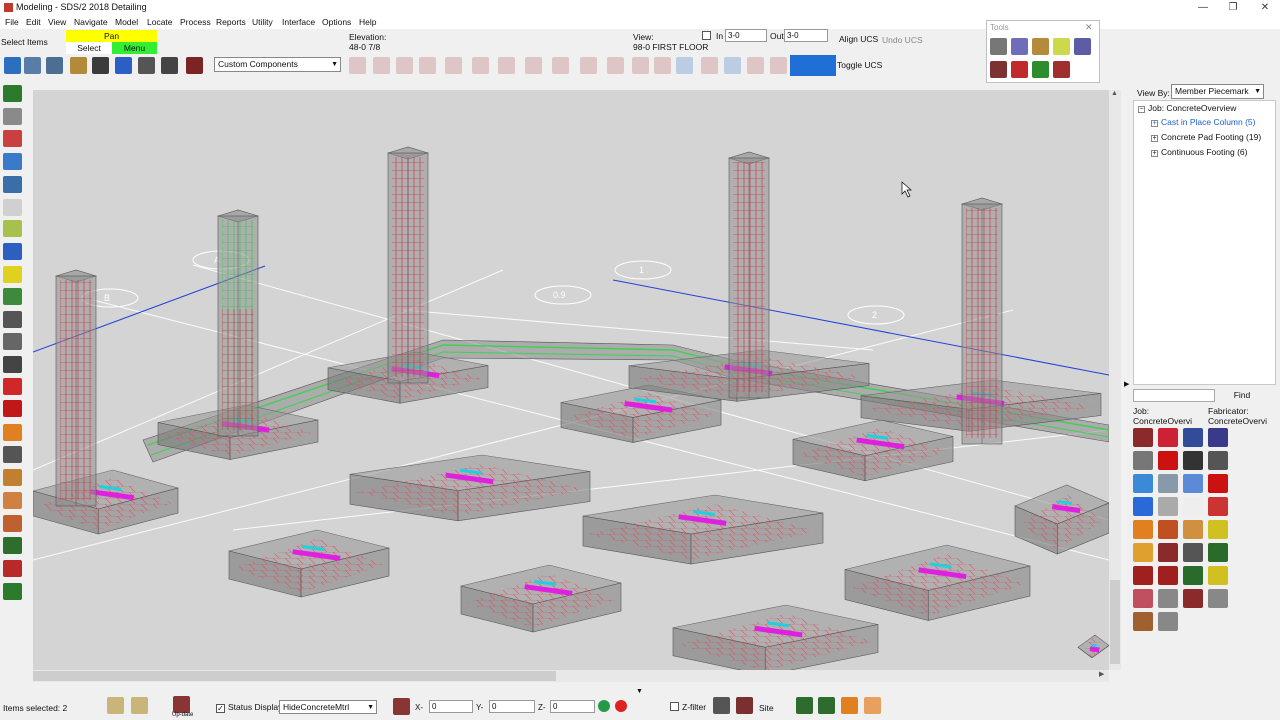 This screenshot has width=1280, height=720. I want to click on select-button: Select, so click(89, 48).